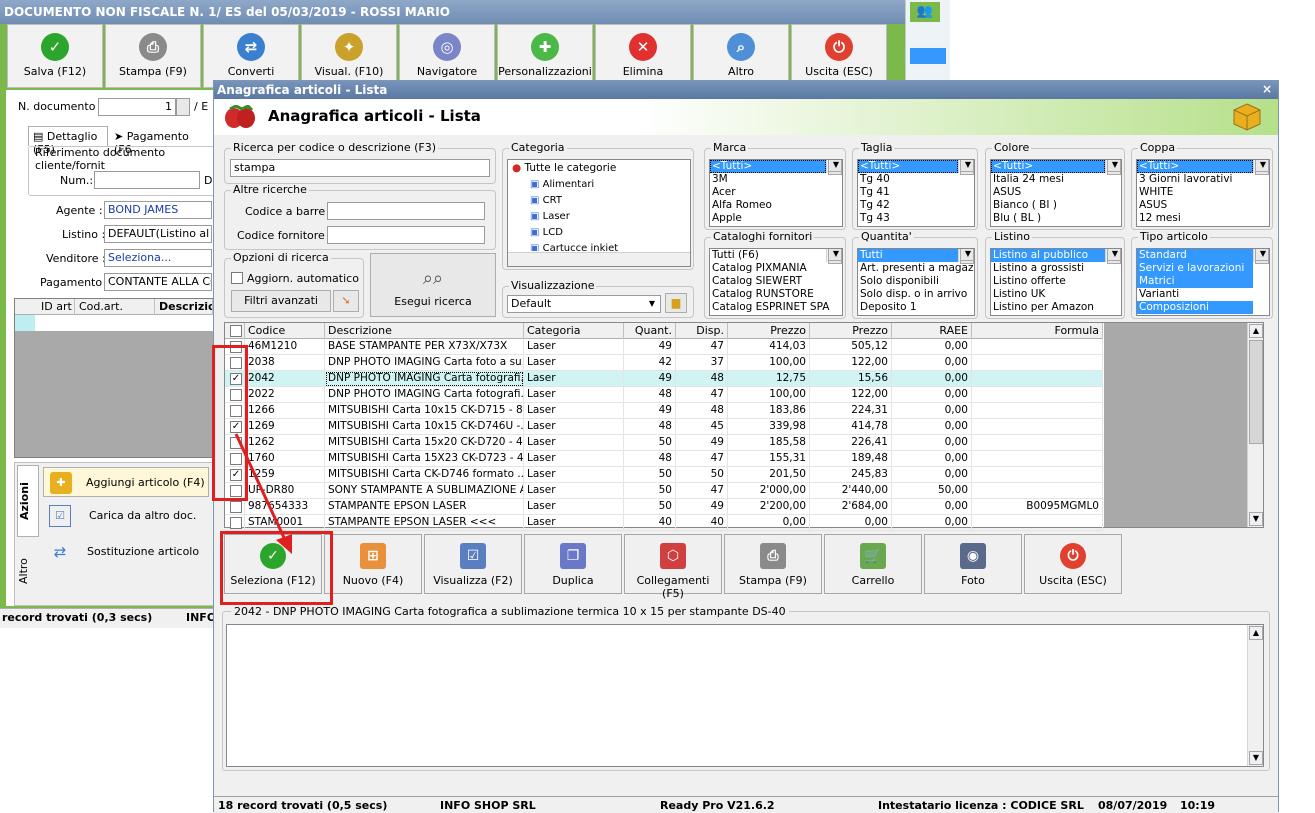 Image resolution: width=1315 pixels, height=813 pixels. What do you see at coordinates (237, 278) in the screenshot?
I see `auto-update-checkbox` at bounding box center [237, 278].